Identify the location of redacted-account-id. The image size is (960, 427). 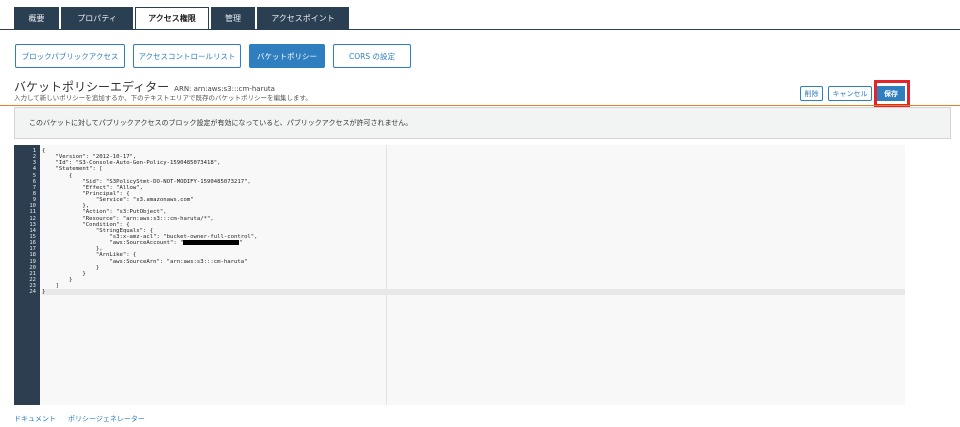
(211, 243).